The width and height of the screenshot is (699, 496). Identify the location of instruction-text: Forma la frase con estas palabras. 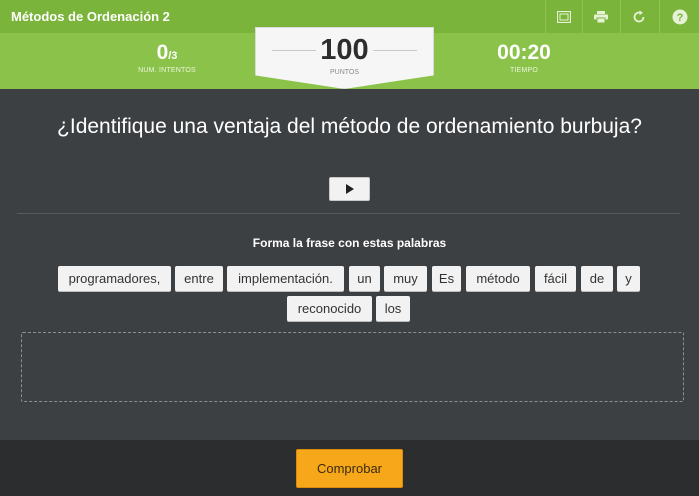
(349, 243).